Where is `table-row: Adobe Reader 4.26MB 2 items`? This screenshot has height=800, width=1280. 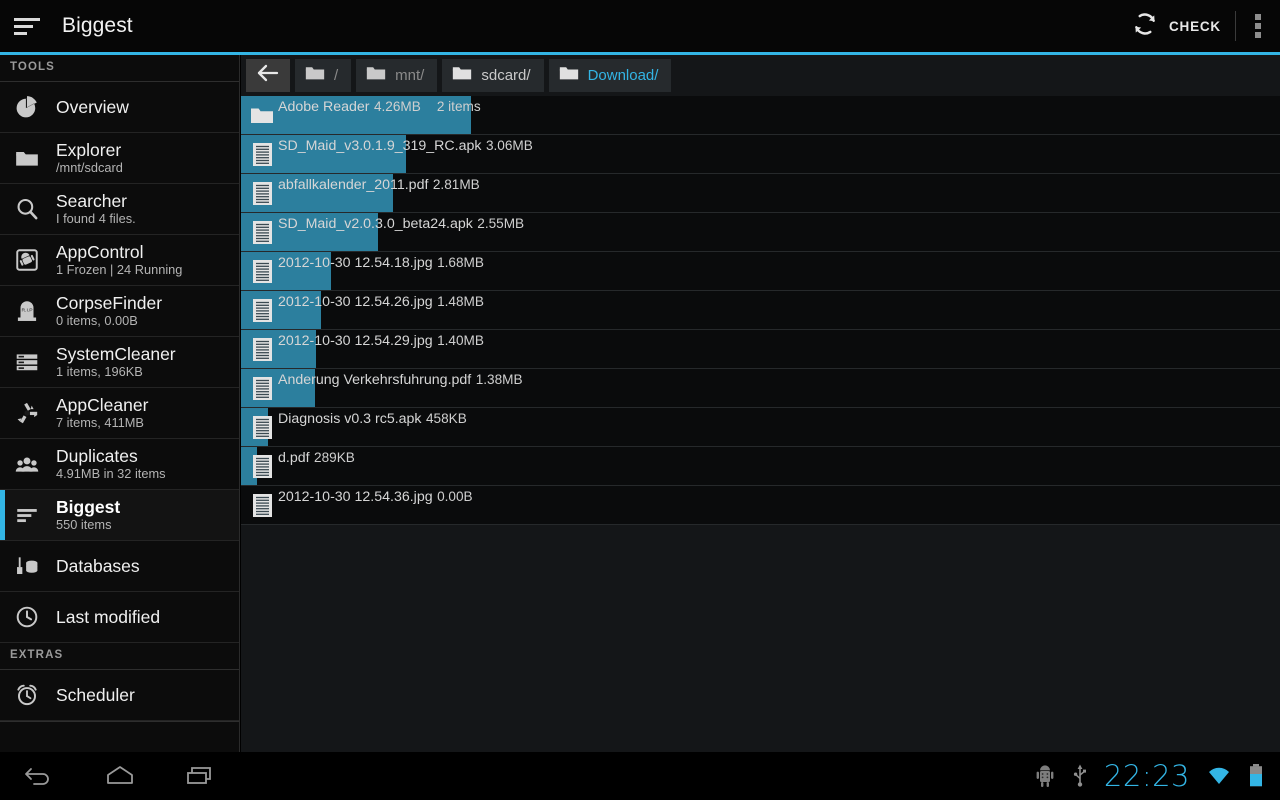
table-row: Adobe Reader 4.26MB 2 items is located at coordinates (760, 115).